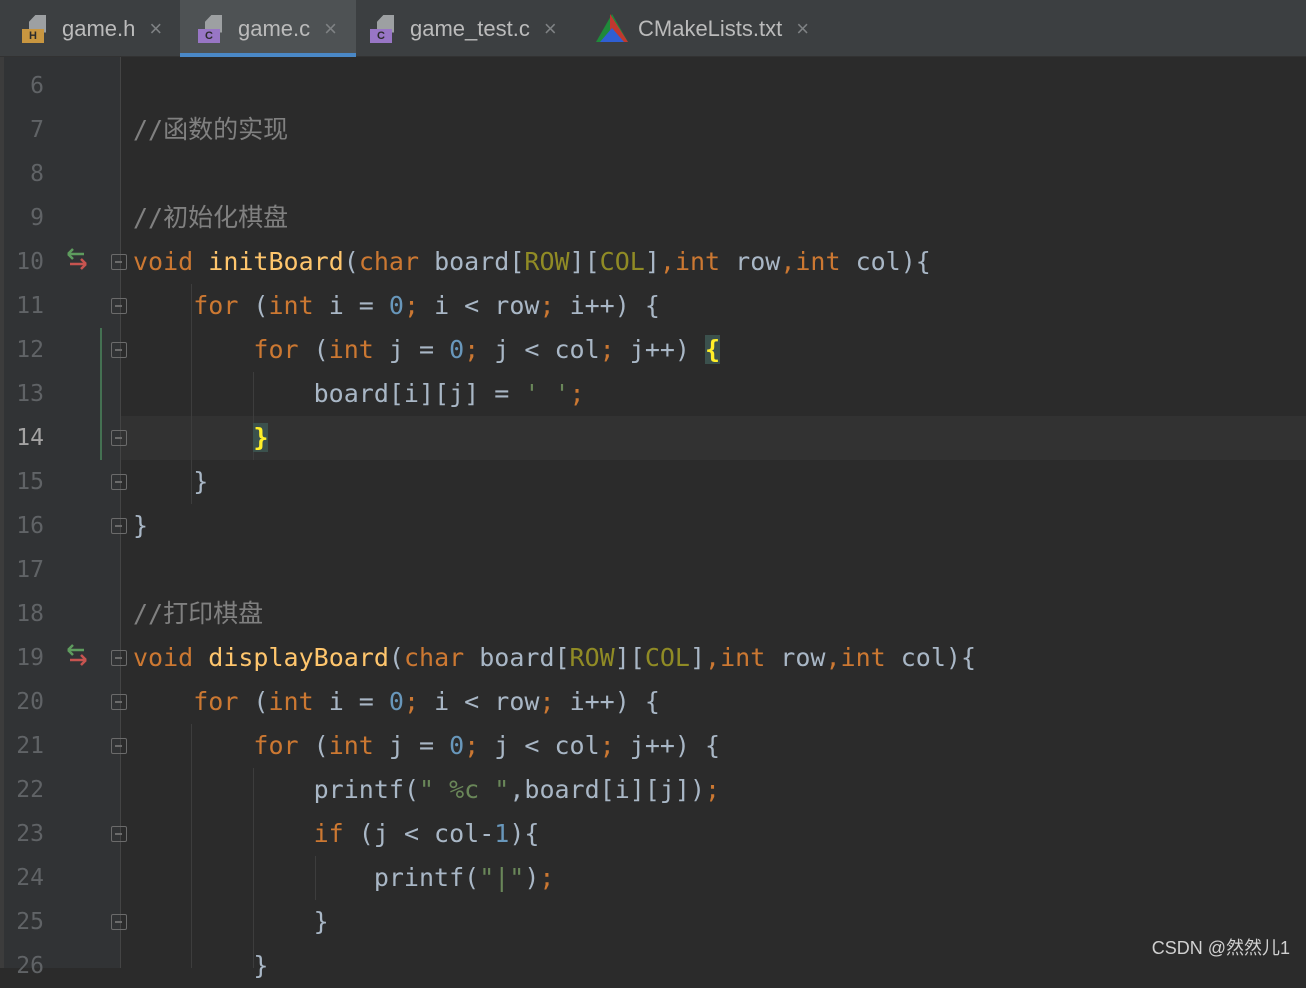  What do you see at coordinates (653, 570) in the screenshot?
I see `code-line: 17` at bounding box center [653, 570].